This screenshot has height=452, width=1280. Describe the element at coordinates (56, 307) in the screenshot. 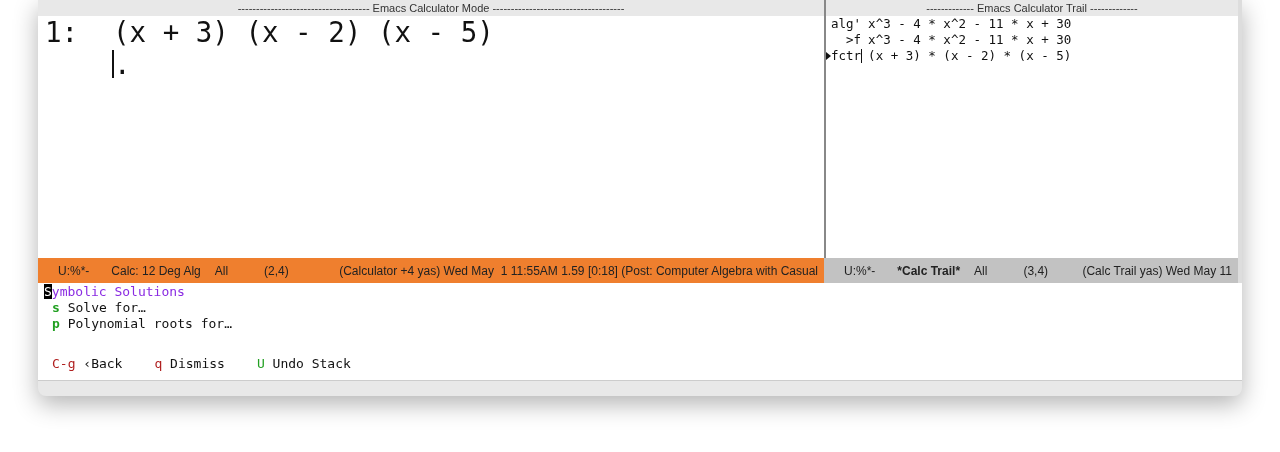

I see `shortcut-key: s` at that location.